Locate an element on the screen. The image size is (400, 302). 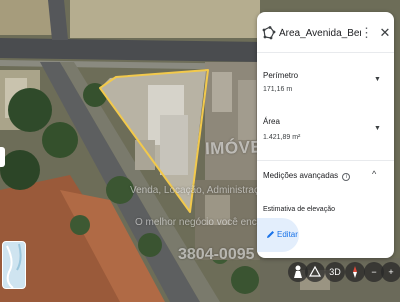
edit-label: Editar is located at coordinates (287, 234).